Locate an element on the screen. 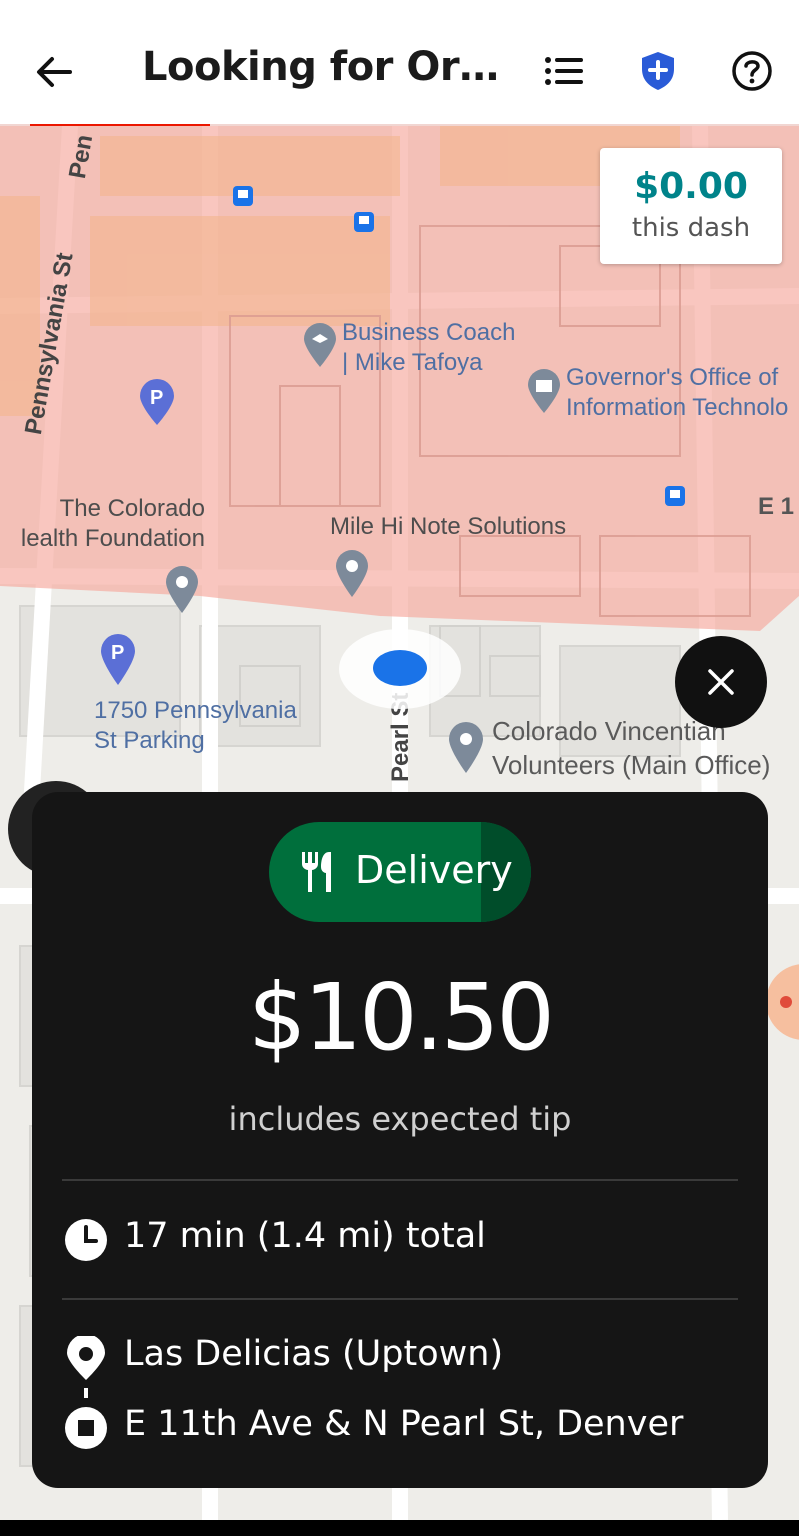 The height and width of the screenshot is (1536, 799). help-button is located at coordinates (752, 71).